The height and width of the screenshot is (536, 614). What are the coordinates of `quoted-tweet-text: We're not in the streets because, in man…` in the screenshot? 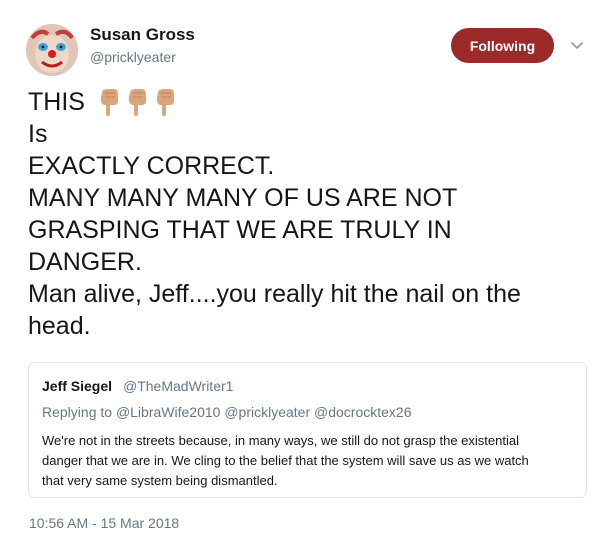 It's located at (309, 461).